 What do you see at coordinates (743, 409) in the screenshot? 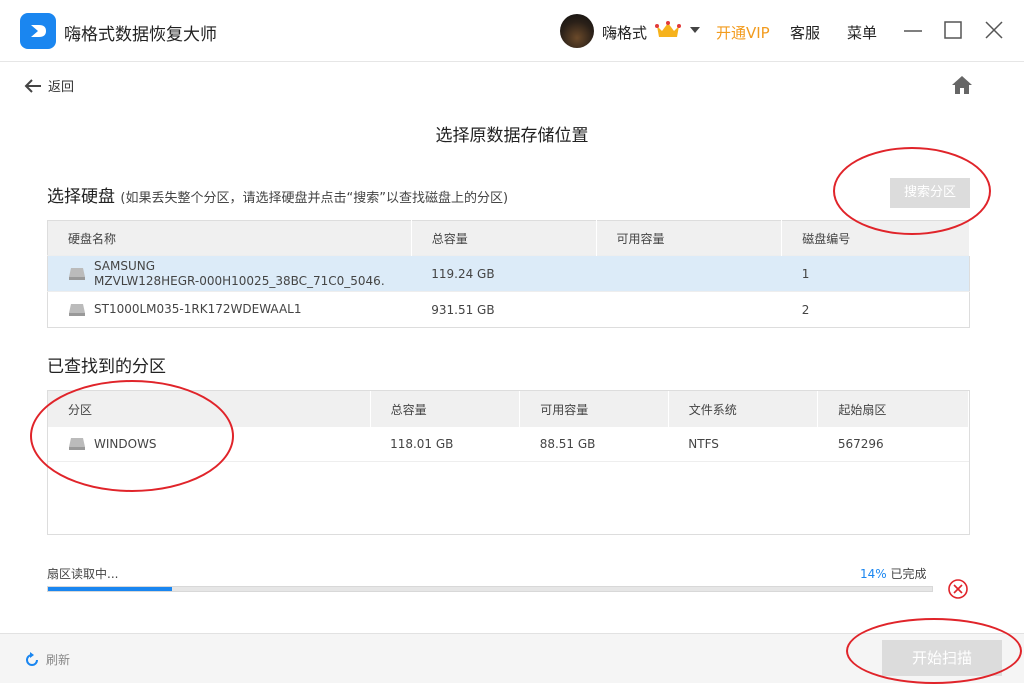
I see `column-header: 文件系统` at bounding box center [743, 409].